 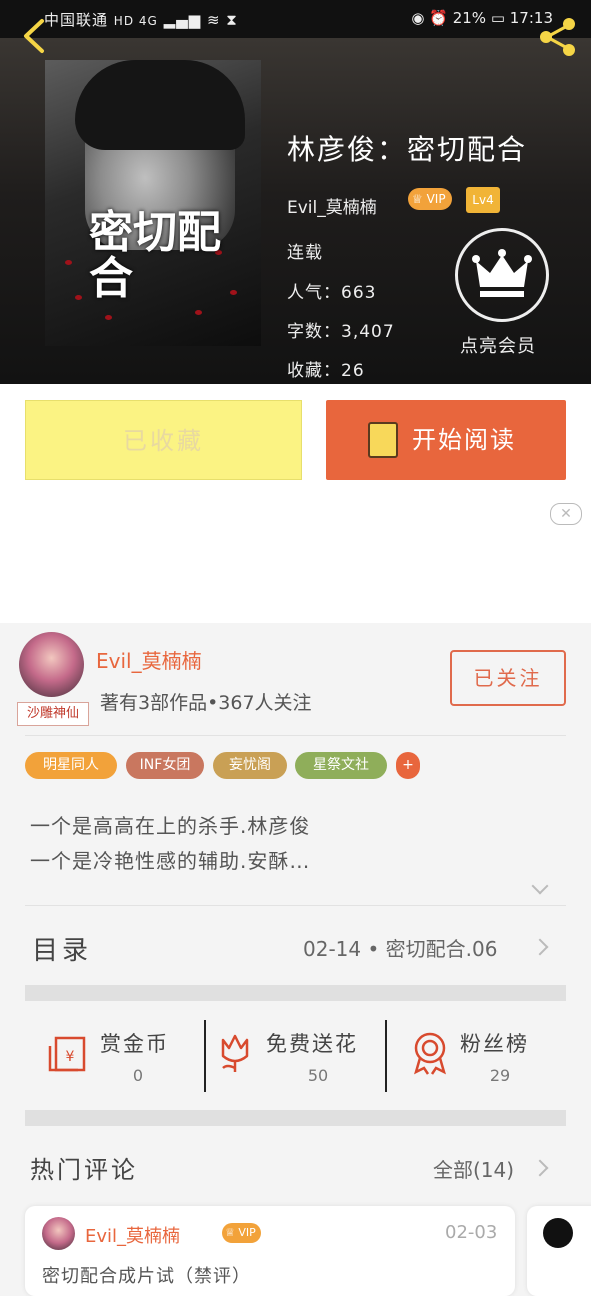 What do you see at coordinates (141, 20) in the screenshot?
I see `carrier-text: 中国联通 HD 4G ▂▄▆ ≋ ⧗` at bounding box center [141, 20].